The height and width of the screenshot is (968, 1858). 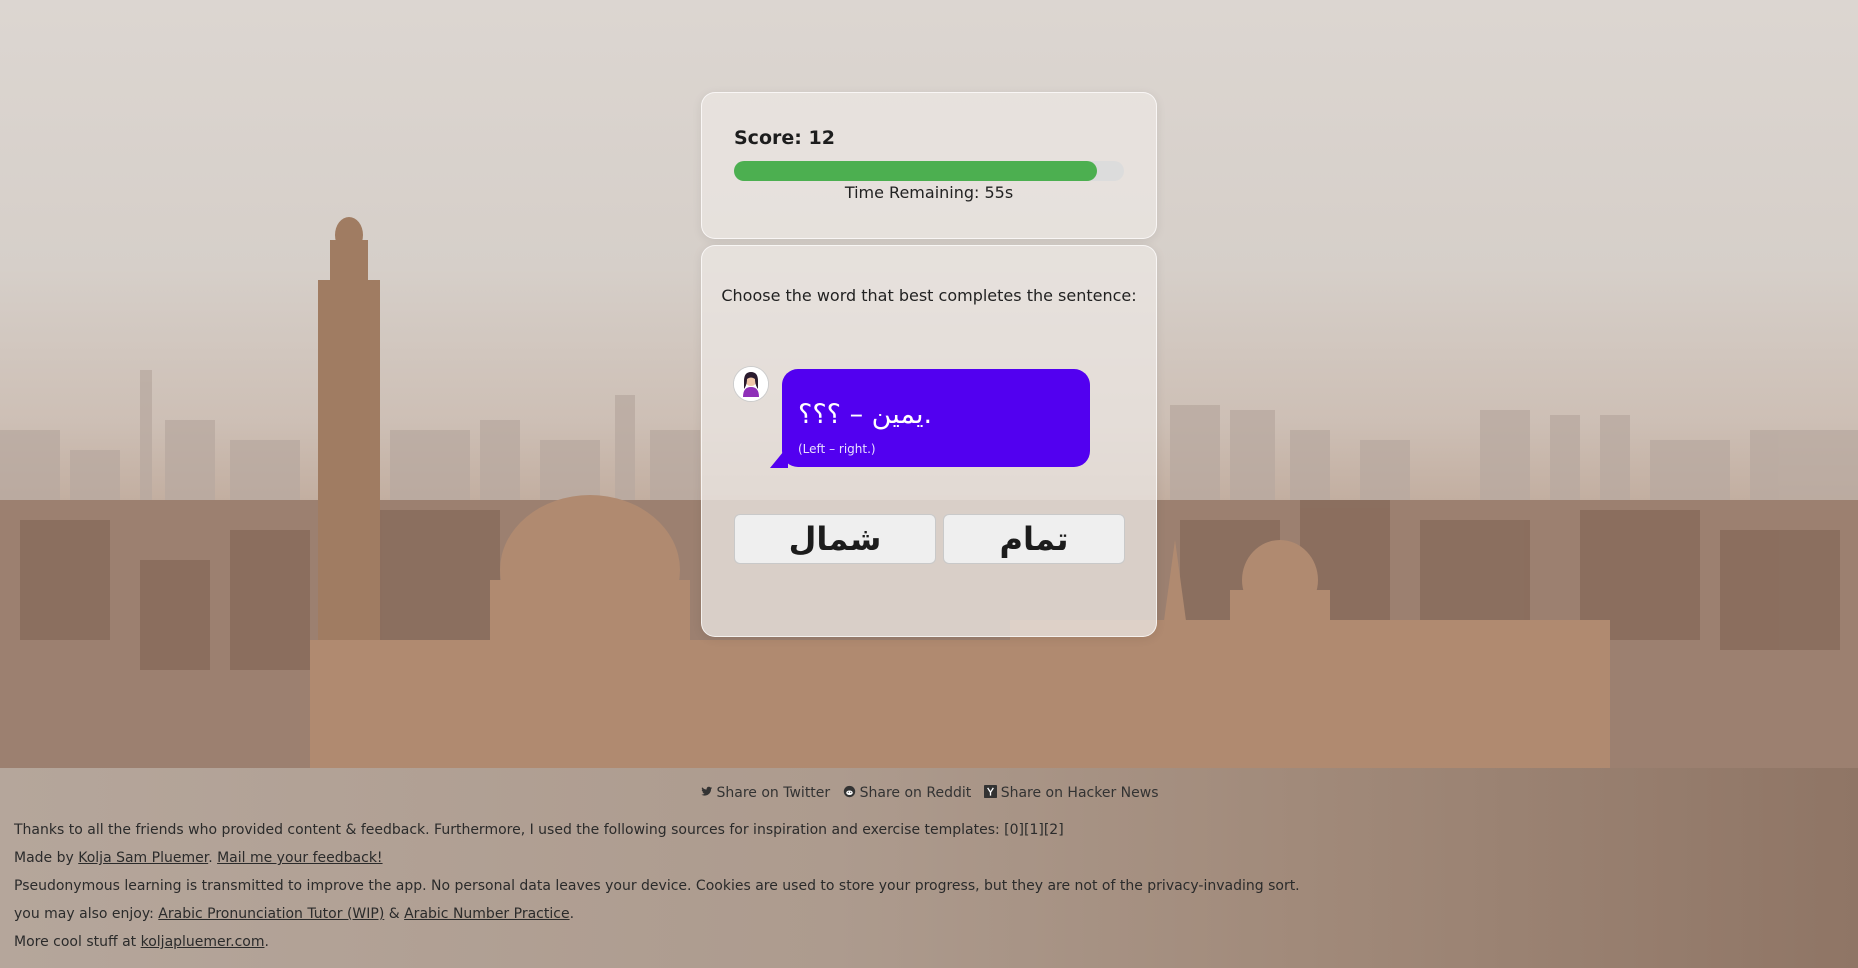 What do you see at coordinates (299, 858) in the screenshot?
I see `mail-feedback-link: Mail me your feedback!` at bounding box center [299, 858].